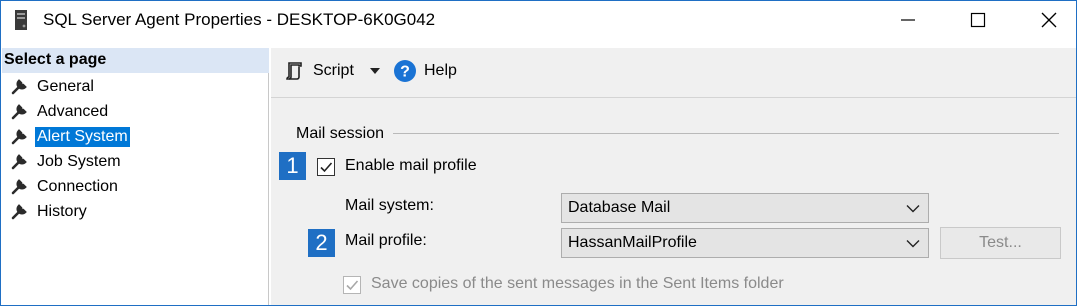  I want to click on page-item-alert-system: Alert System, so click(135, 137).